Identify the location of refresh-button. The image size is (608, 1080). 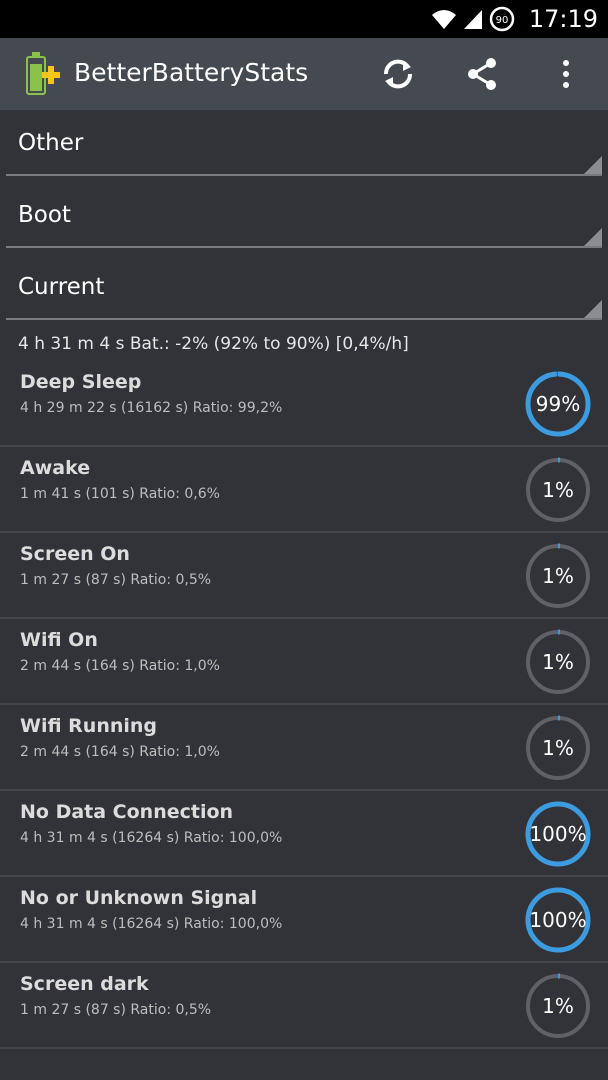
(398, 74).